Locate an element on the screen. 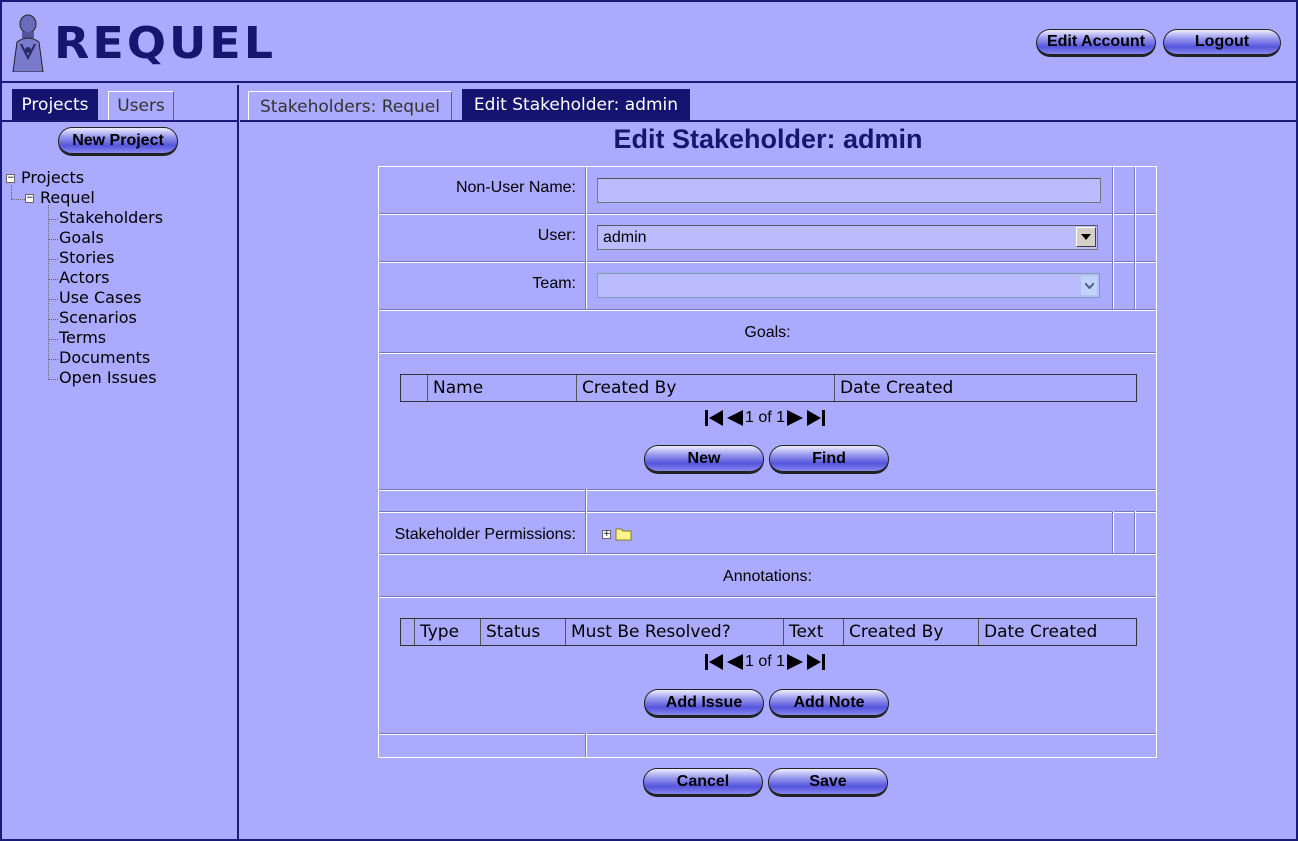 This screenshot has width=1298, height=841. tab-stakeholders-requel: Stakeholders: Requel is located at coordinates (350, 106).